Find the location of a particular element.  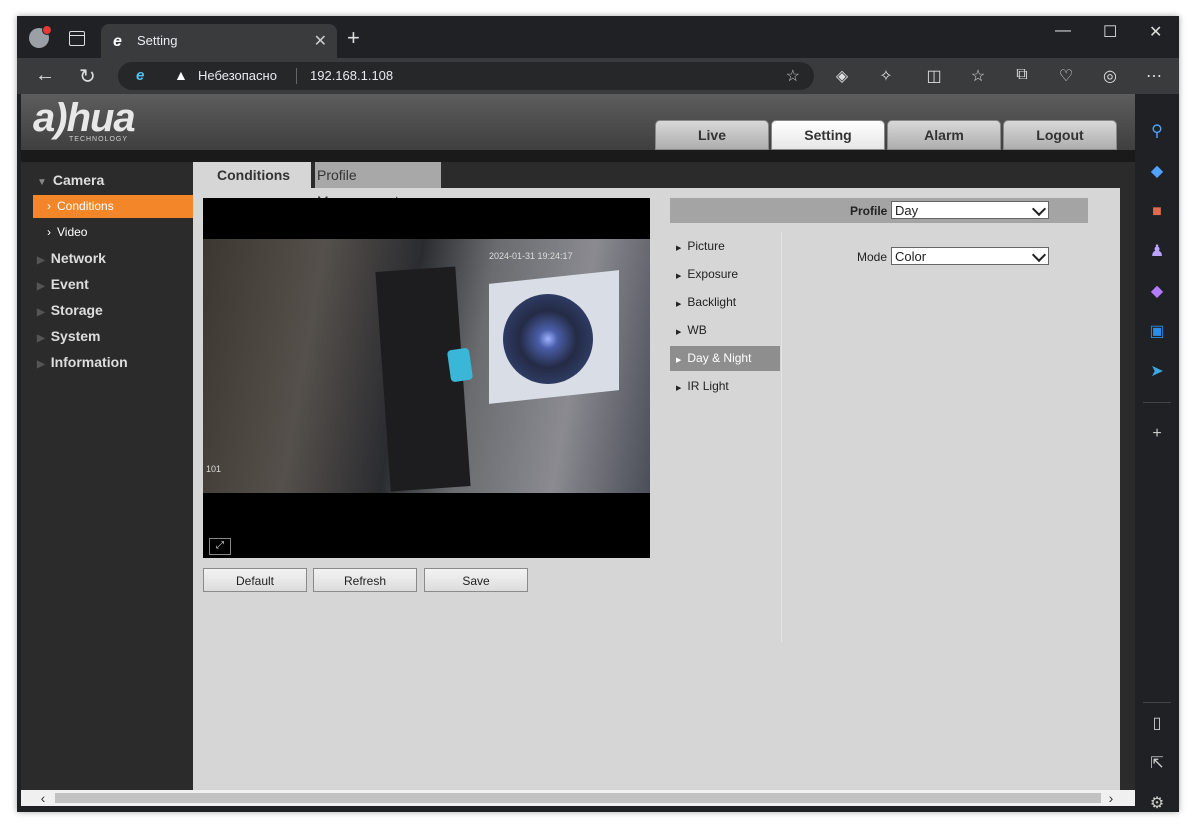

submenu-exposure: ▶ Exposure is located at coordinates (725, 274).